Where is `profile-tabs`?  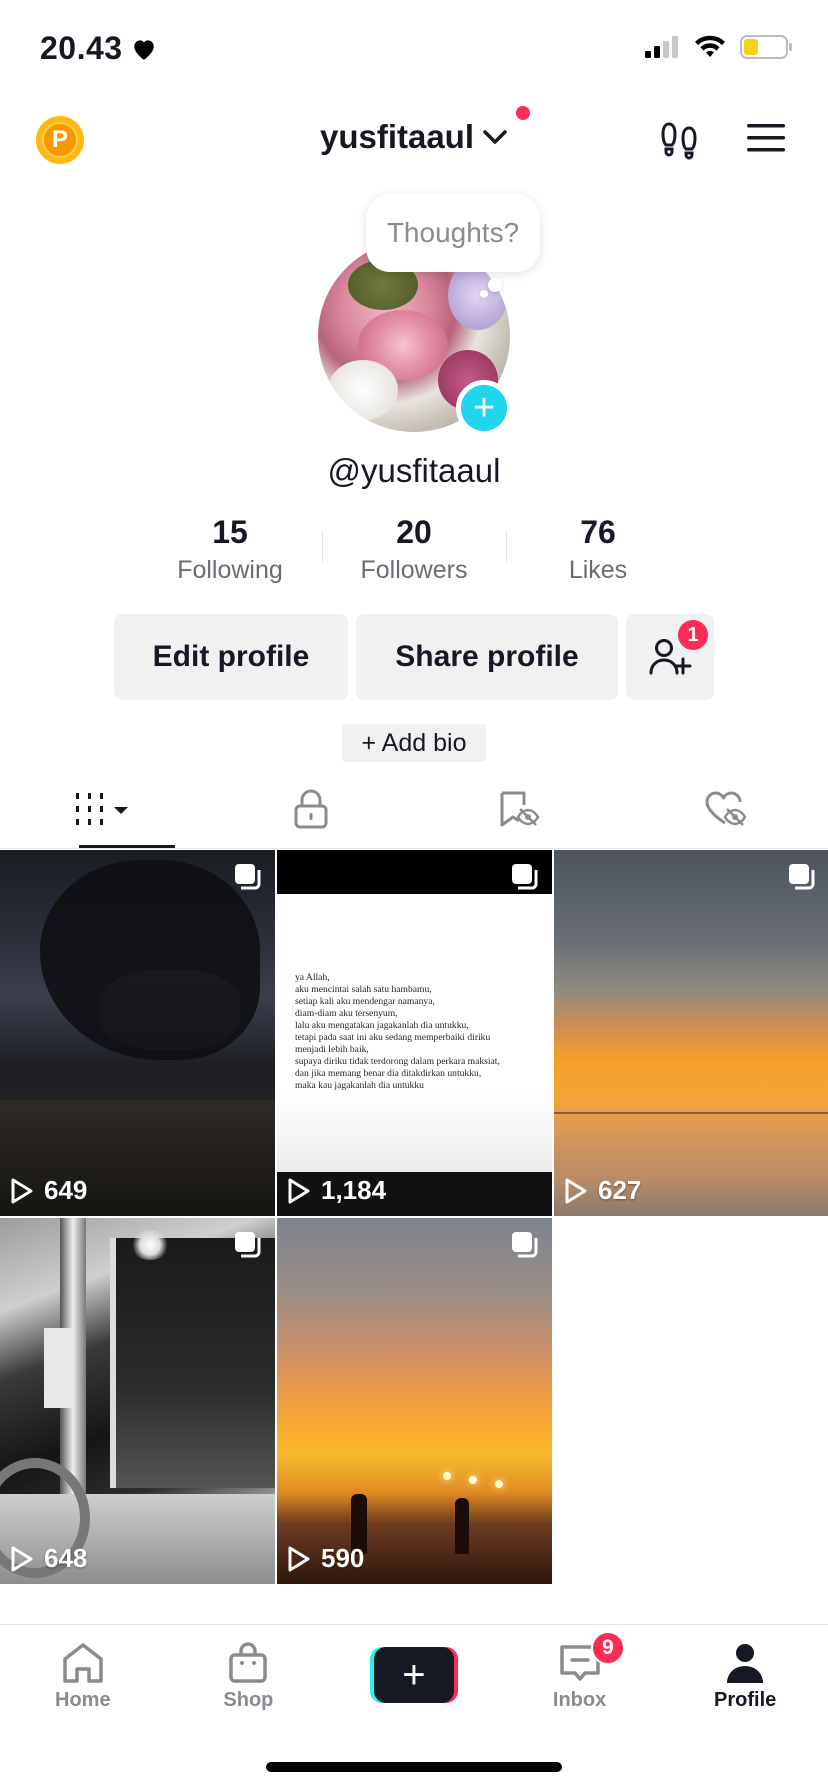 profile-tabs is located at coordinates (414, 809).